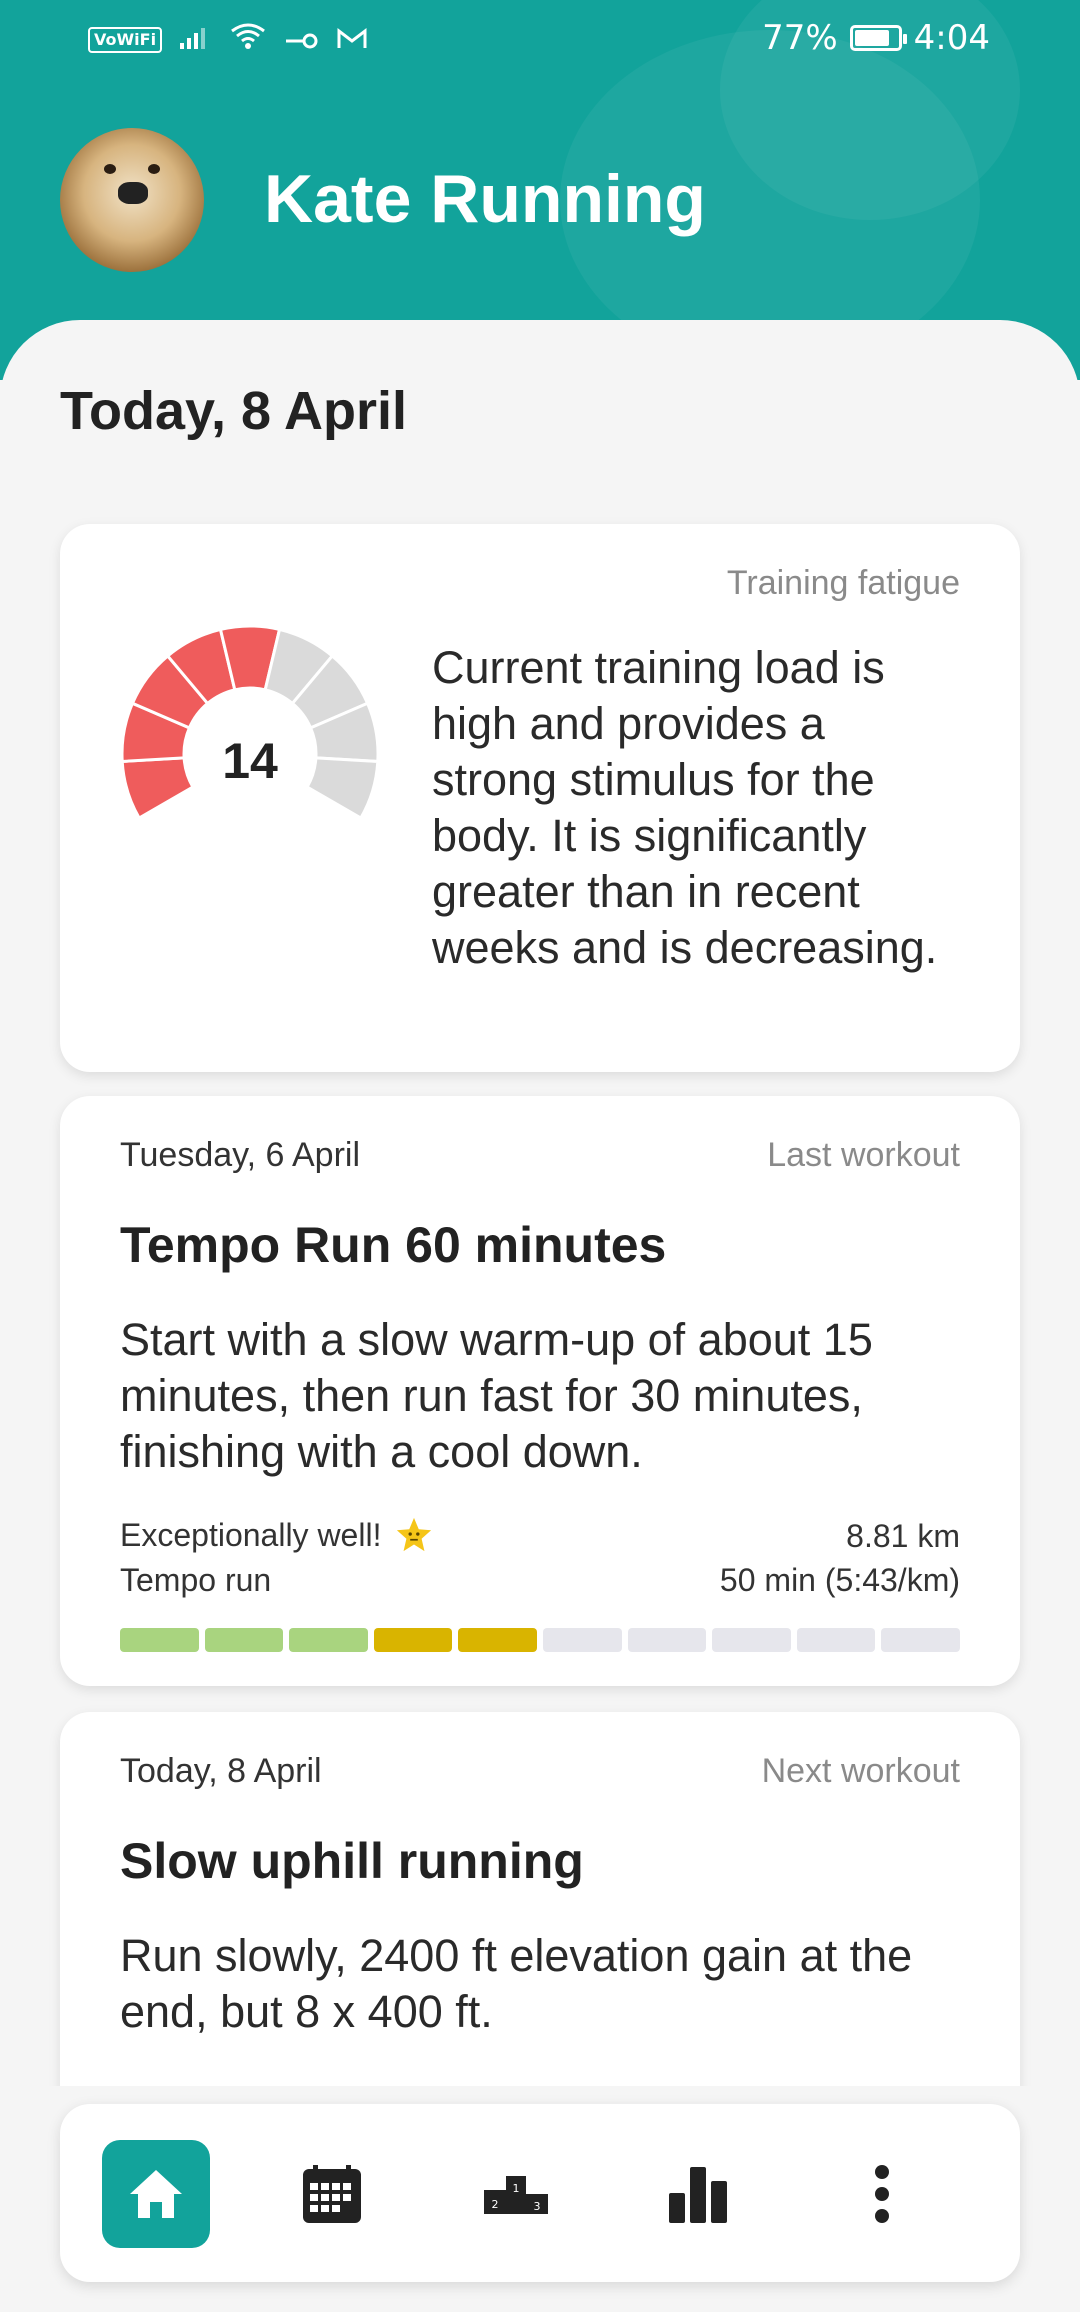 Image resolution: width=1080 pixels, height=2312 pixels. I want to click on home-icon, so click(156, 2194).